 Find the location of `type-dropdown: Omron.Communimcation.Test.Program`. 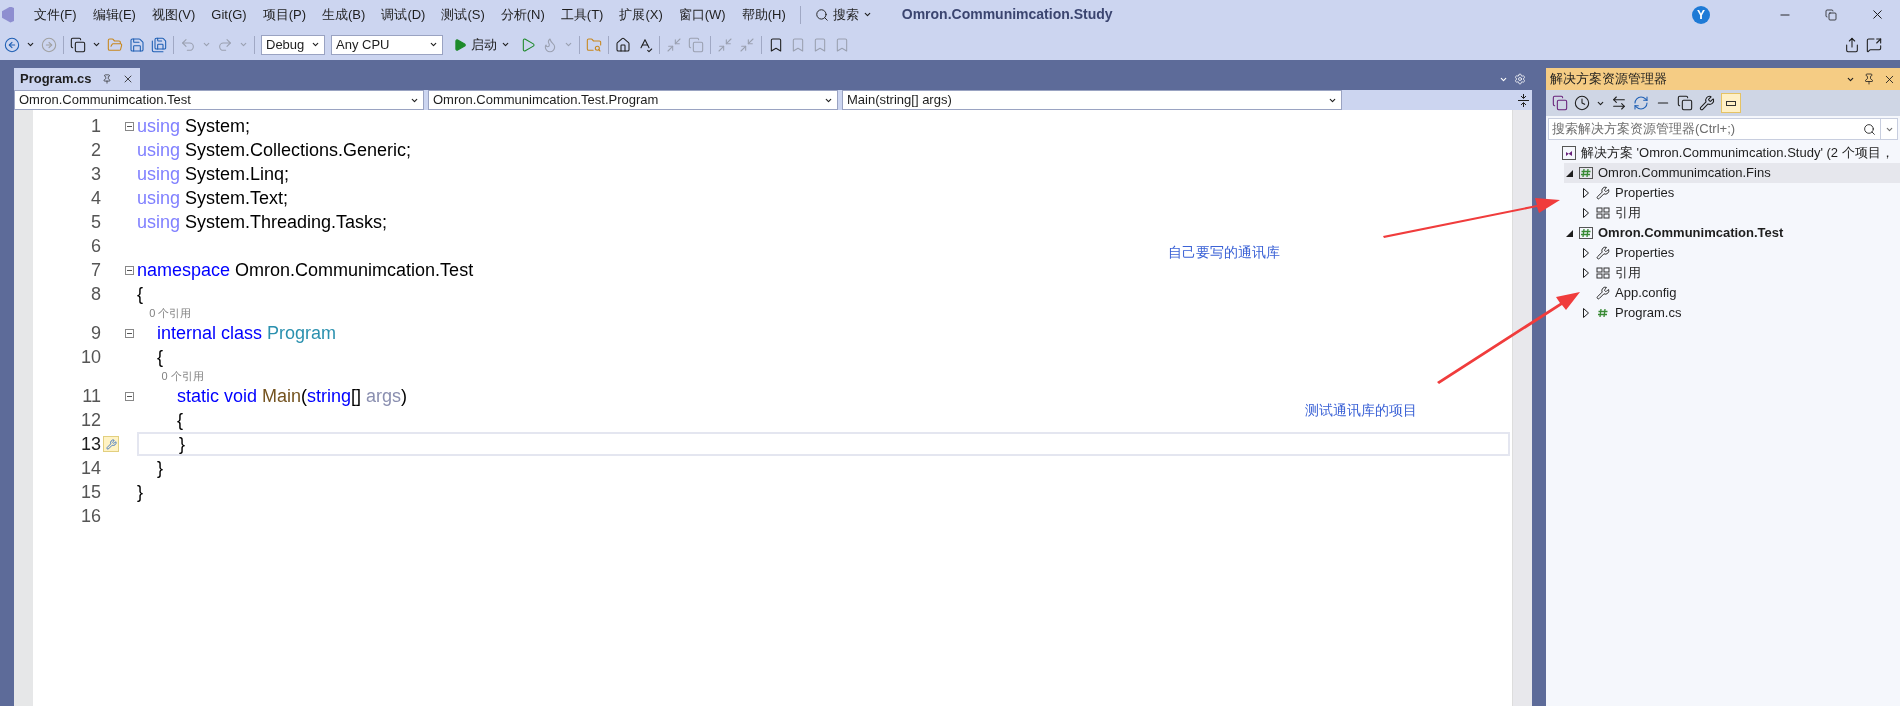

type-dropdown: Omron.Communimcation.Test.Program is located at coordinates (633, 100).